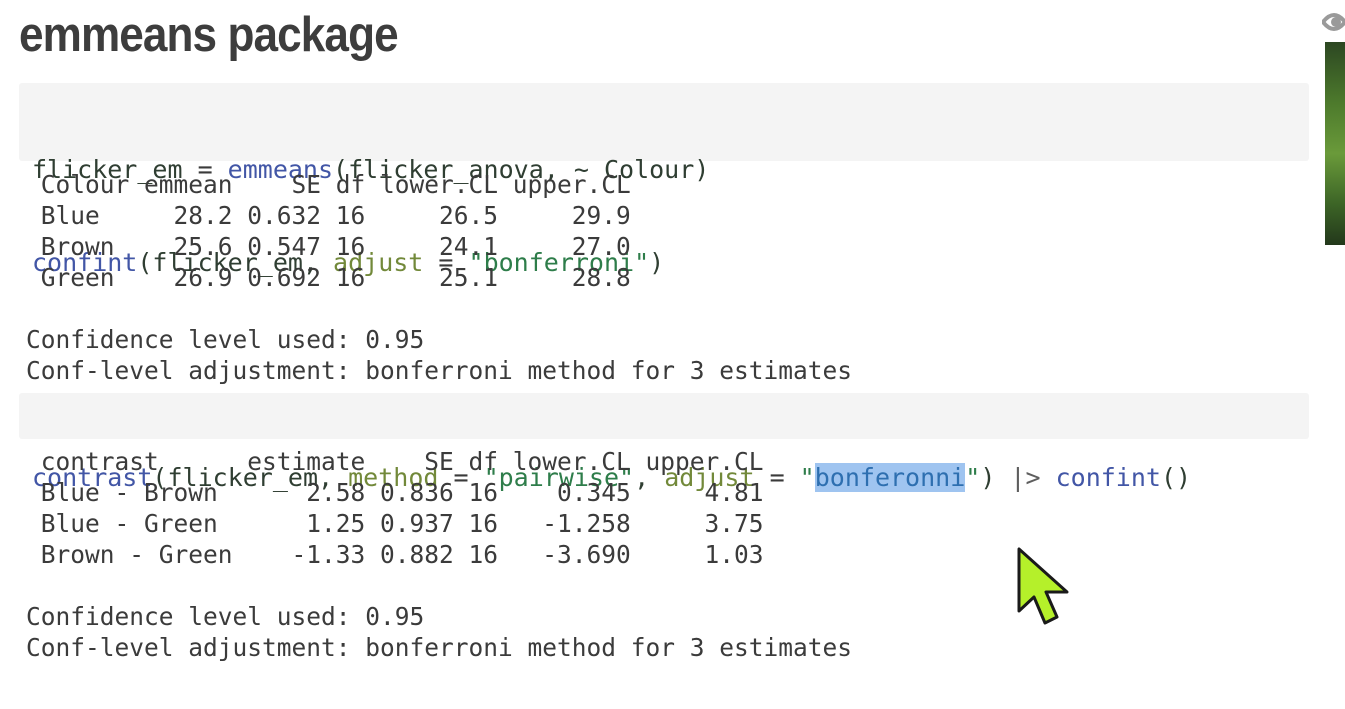 The image size is (1345, 709). What do you see at coordinates (1335, 143) in the screenshot?
I see `side-photo-thumbnail` at bounding box center [1335, 143].